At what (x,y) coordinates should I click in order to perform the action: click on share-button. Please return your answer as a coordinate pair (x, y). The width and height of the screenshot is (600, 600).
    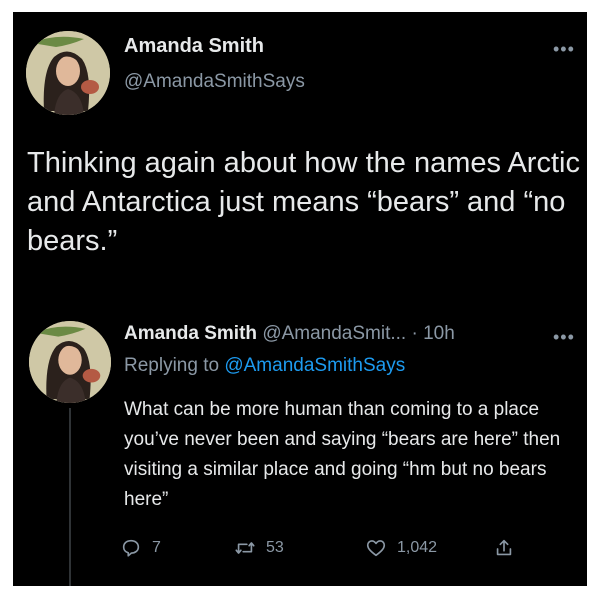
    Looking at the image, I should click on (509, 548).